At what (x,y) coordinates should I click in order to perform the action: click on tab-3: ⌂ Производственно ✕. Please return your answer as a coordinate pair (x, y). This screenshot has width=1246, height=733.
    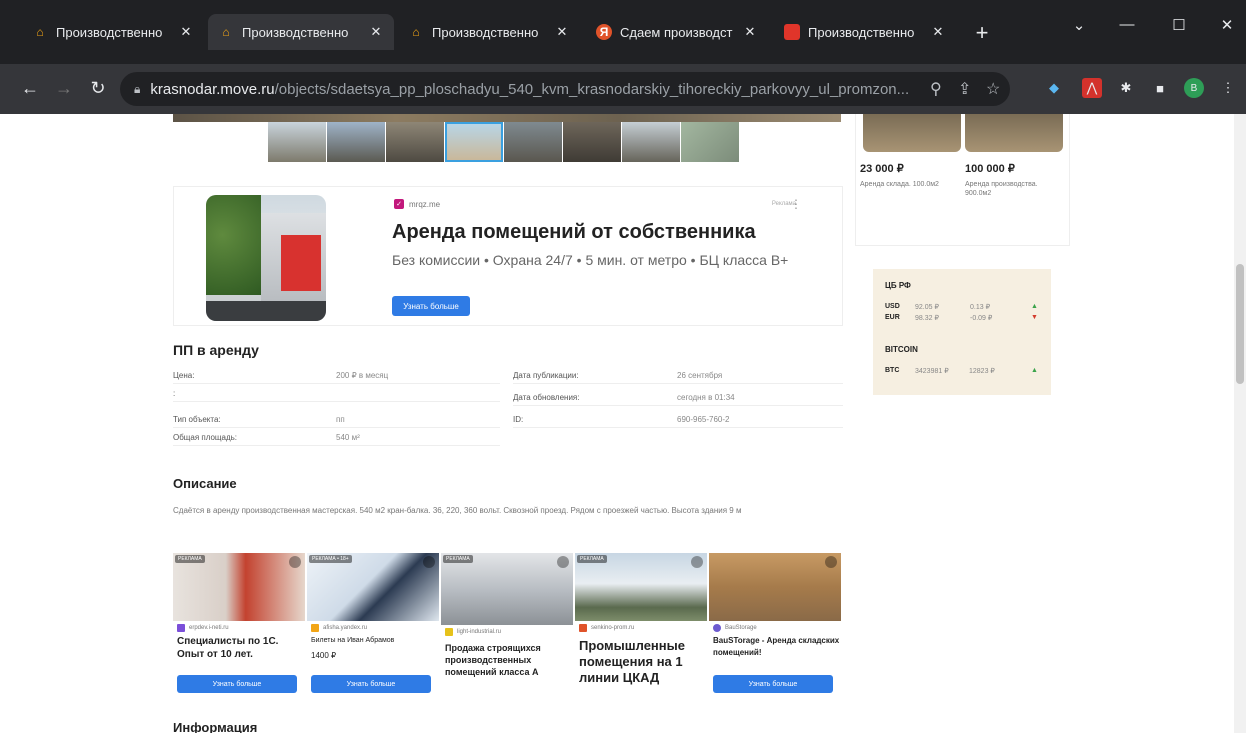
    Looking at the image, I should click on (489, 32).